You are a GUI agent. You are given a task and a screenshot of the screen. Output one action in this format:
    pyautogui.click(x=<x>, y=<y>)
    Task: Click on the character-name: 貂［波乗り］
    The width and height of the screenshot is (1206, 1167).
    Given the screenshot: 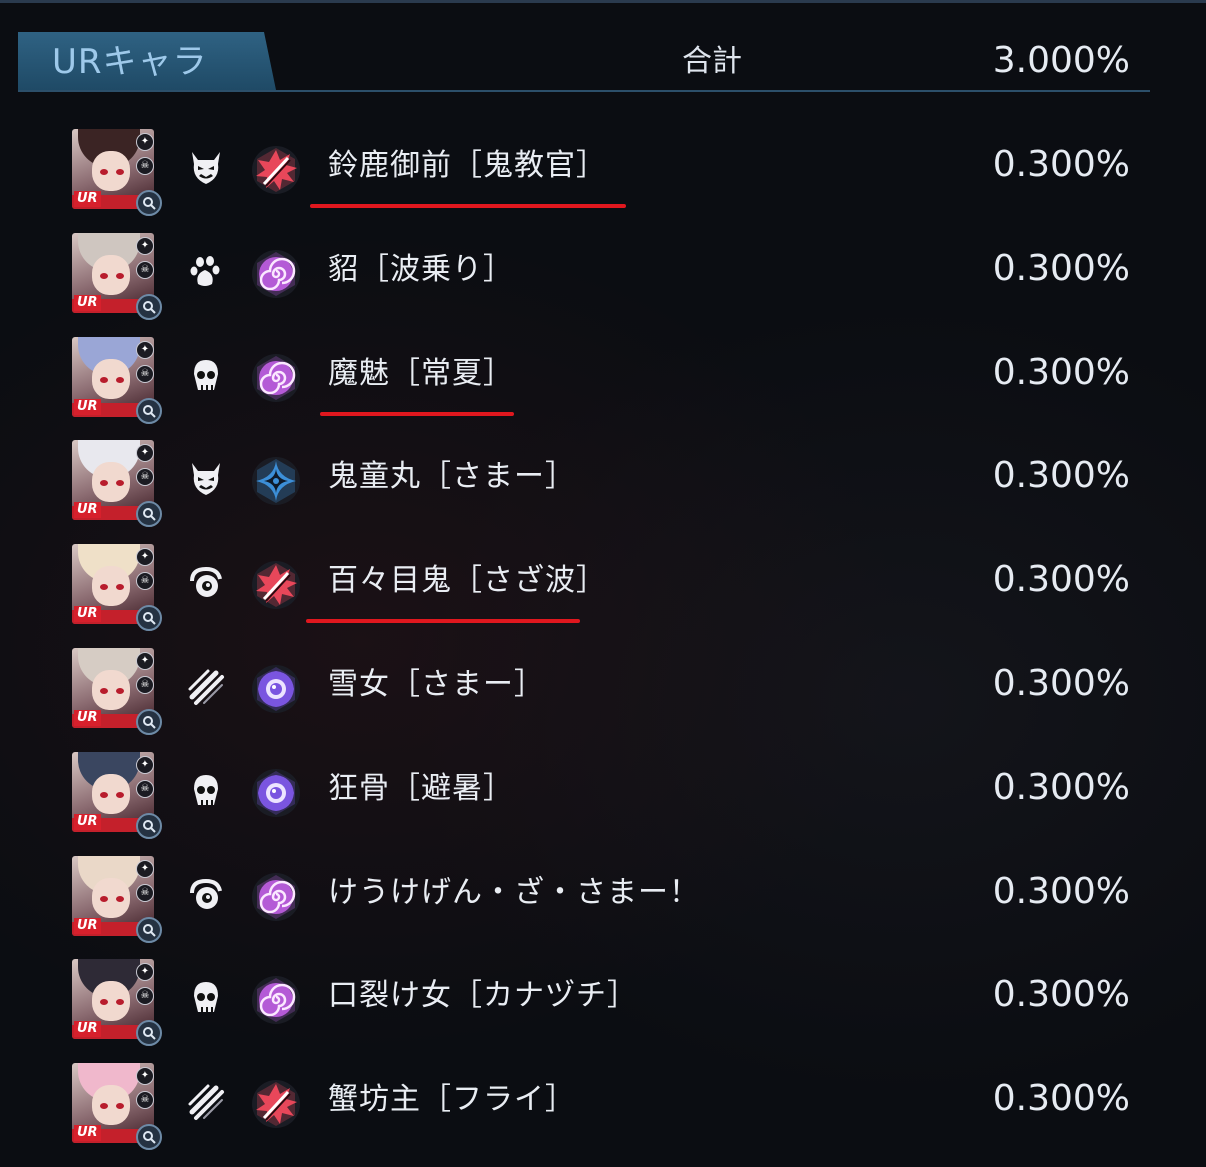 What is the action you would take?
    pyautogui.click(x=421, y=269)
    